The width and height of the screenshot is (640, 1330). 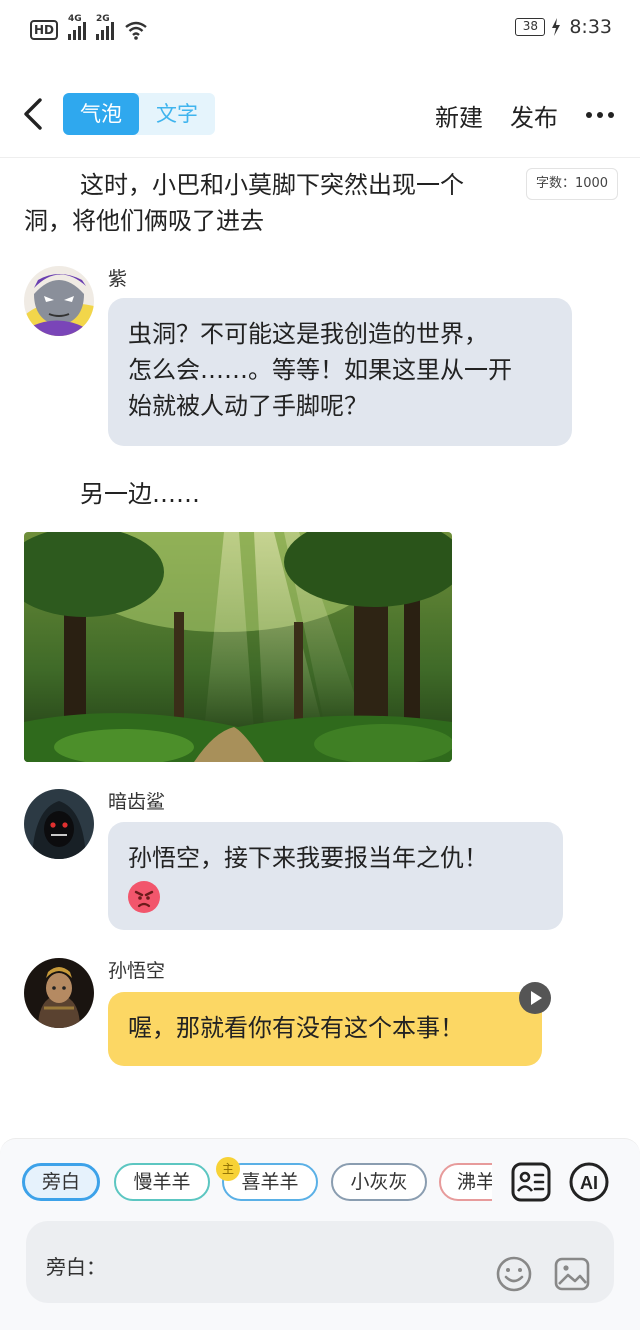 What do you see at coordinates (75, 19) in the screenshot?
I see `network-type-label: 4G` at bounding box center [75, 19].